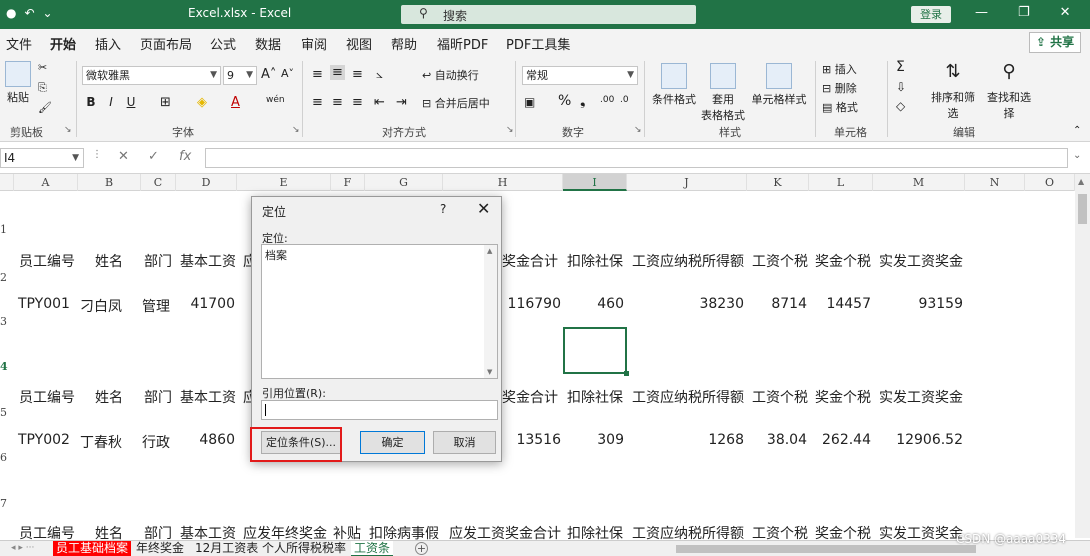 This screenshot has width=1090, height=556. Describe the element at coordinates (593, 304) in the screenshot. I see `table-cell: 460` at that location.